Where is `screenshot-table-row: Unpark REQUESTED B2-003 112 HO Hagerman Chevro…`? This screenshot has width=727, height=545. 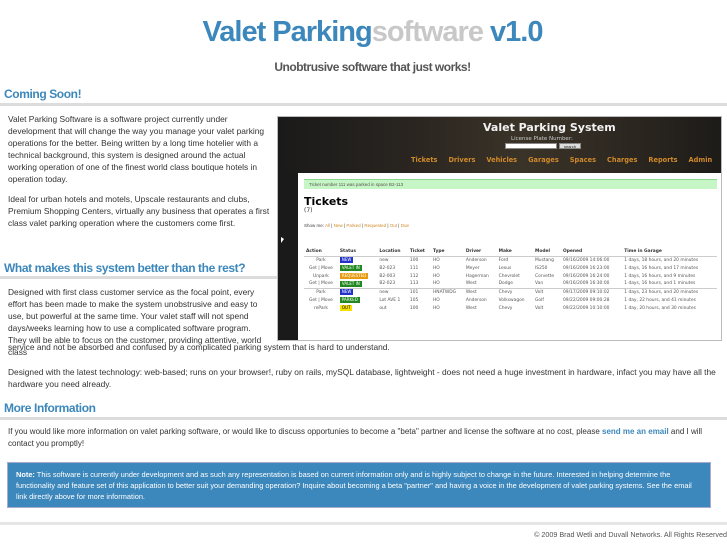 screenshot-table-row: Unpark REQUESTED B2-003 112 HO Hagerman Chevro… is located at coordinates (510, 276).